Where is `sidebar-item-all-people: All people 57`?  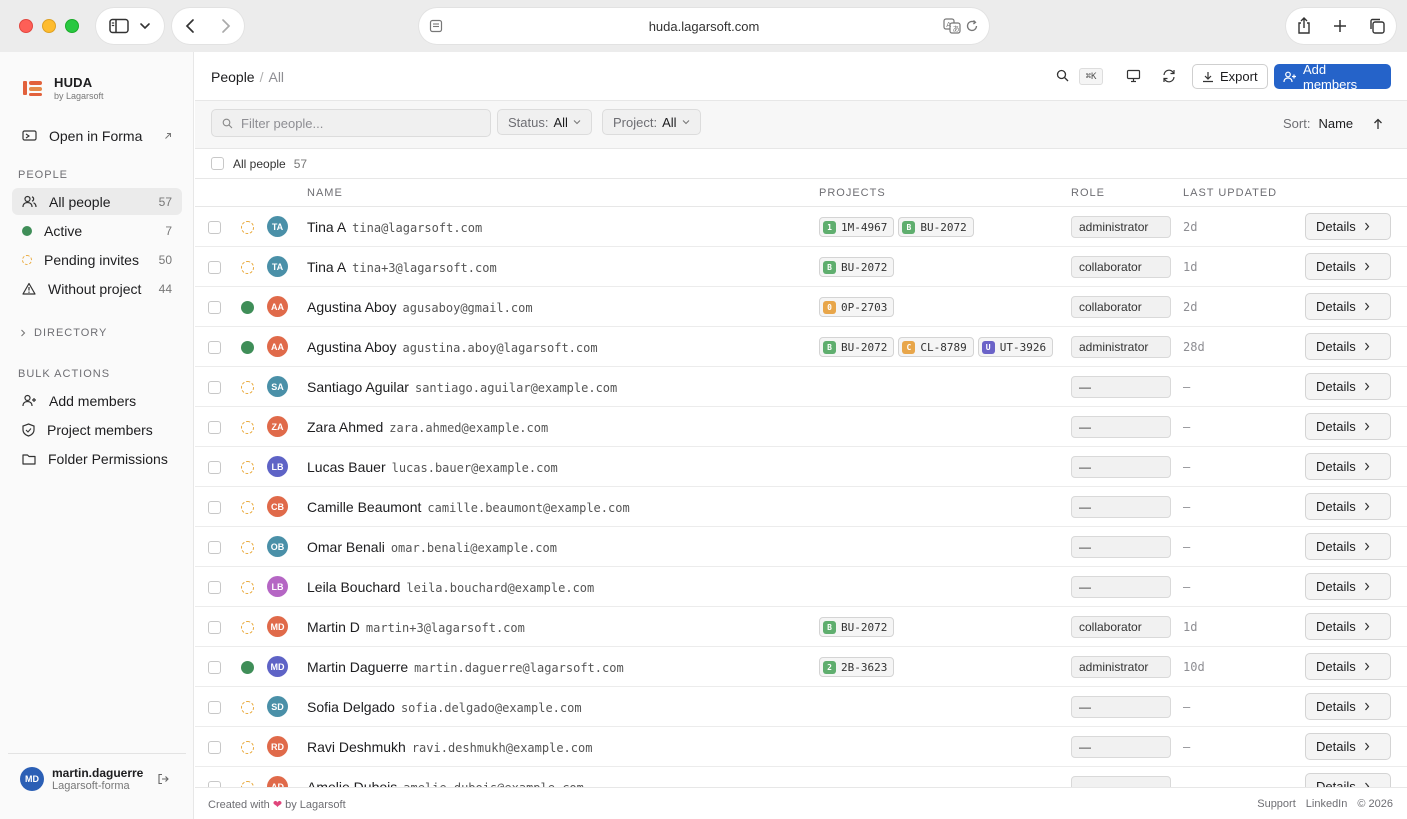
sidebar-item-all-people: All people 57 is located at coordinates (97, 201).